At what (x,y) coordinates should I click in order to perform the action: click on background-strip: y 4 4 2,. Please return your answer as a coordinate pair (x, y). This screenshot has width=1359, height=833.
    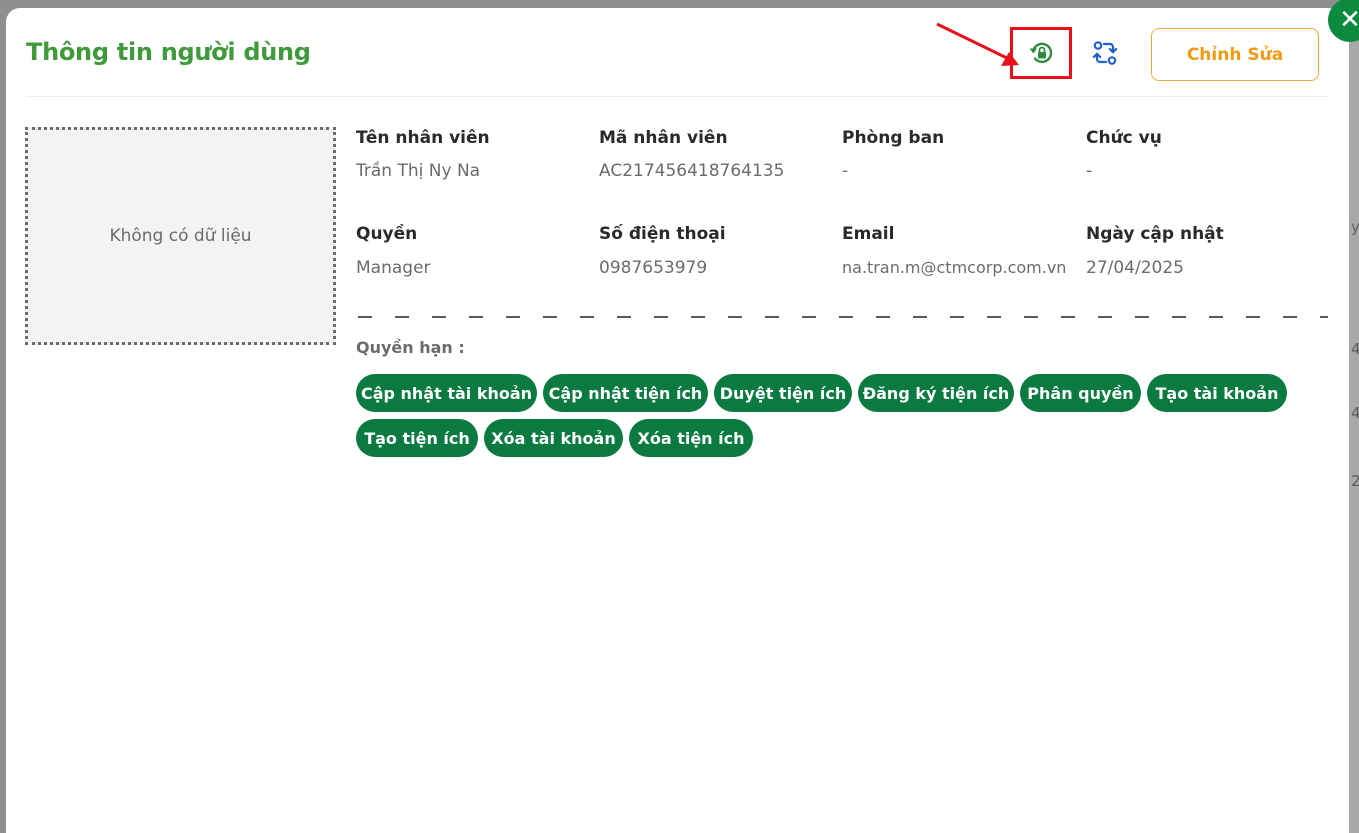
    Looking at the image, I should click on (1354, 416).